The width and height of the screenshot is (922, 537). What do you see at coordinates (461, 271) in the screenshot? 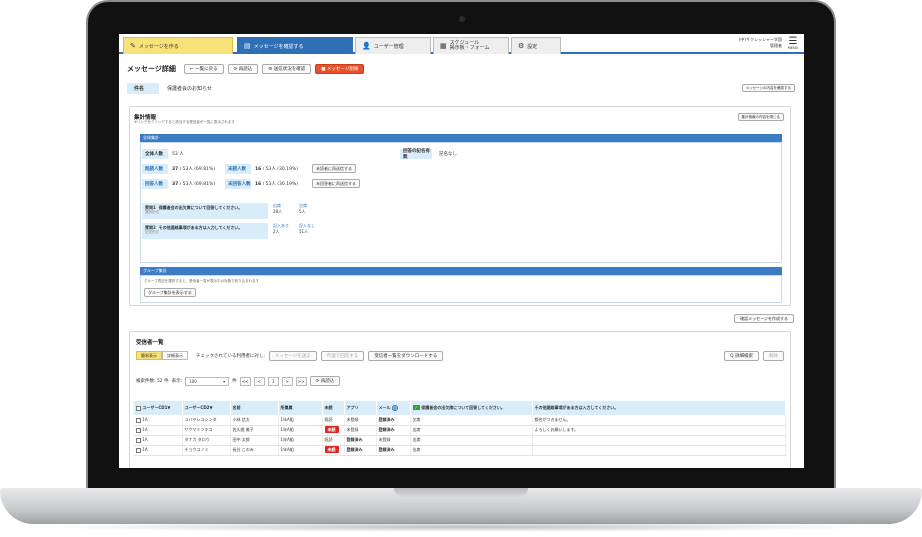
I see `group-section-header: グループ集計` at bounding box center [461, 271].